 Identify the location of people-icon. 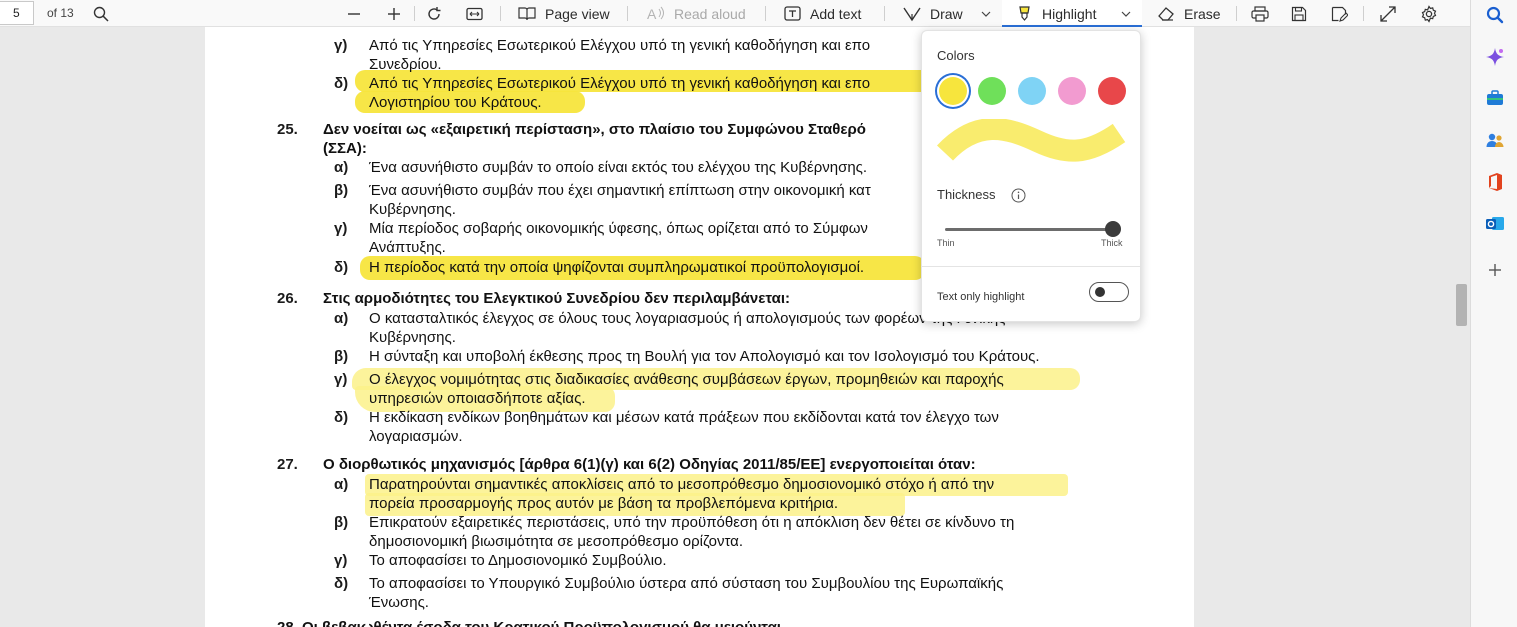
(1495, 140).